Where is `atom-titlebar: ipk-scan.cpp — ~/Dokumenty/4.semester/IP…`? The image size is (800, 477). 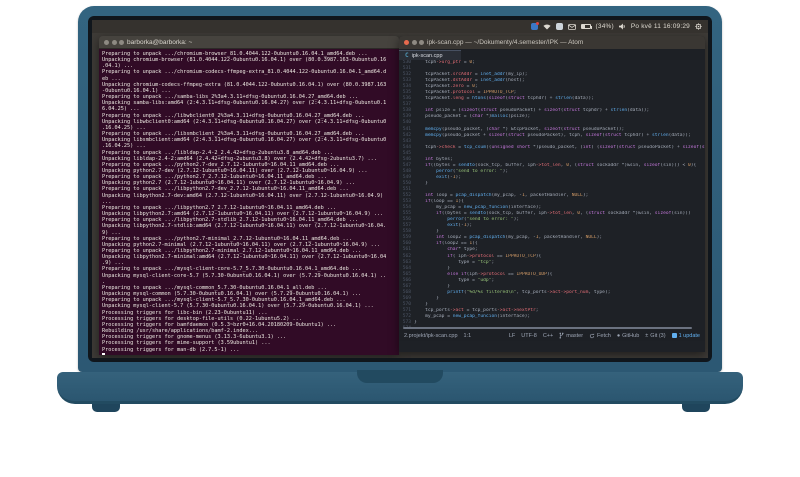
atom-titlebar: ipk-scan.cpp — ~/Dokumenty/4.semester/IP… is located at coordinates (552, 42).